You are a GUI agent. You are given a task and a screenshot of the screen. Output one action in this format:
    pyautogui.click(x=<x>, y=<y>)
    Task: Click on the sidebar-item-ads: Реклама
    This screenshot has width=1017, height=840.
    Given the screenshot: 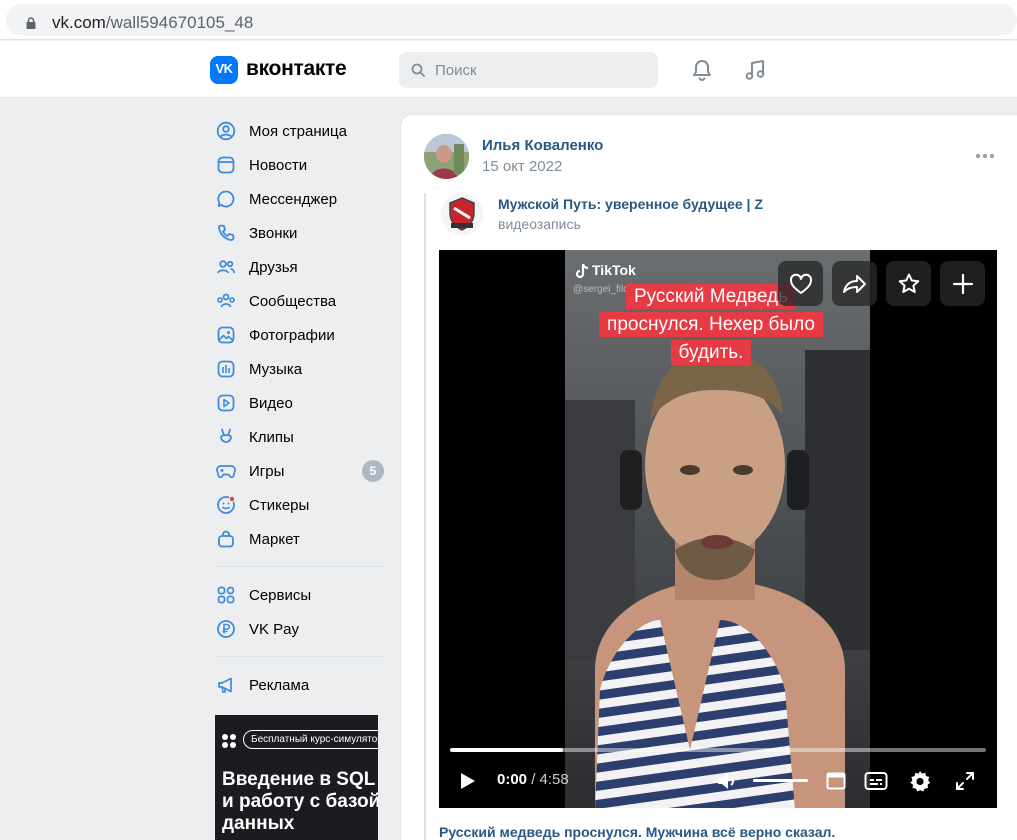 What is the action you would take?
    pyautogui.click(x=298, y=685)
    